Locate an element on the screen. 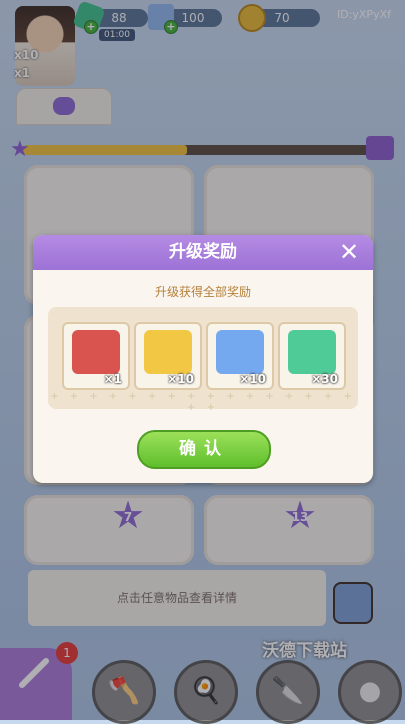 The image size is (405, 724). reward-item-mystery-box: ×1 is located at coordinates (96, 356).